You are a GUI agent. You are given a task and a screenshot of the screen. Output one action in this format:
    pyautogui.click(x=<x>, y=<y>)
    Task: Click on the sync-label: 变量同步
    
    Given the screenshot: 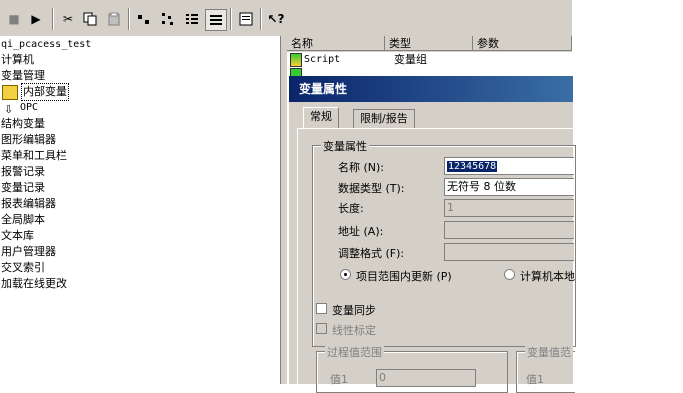 What is the action you would take?
    pyautogui.click(x=354, y=310)
    